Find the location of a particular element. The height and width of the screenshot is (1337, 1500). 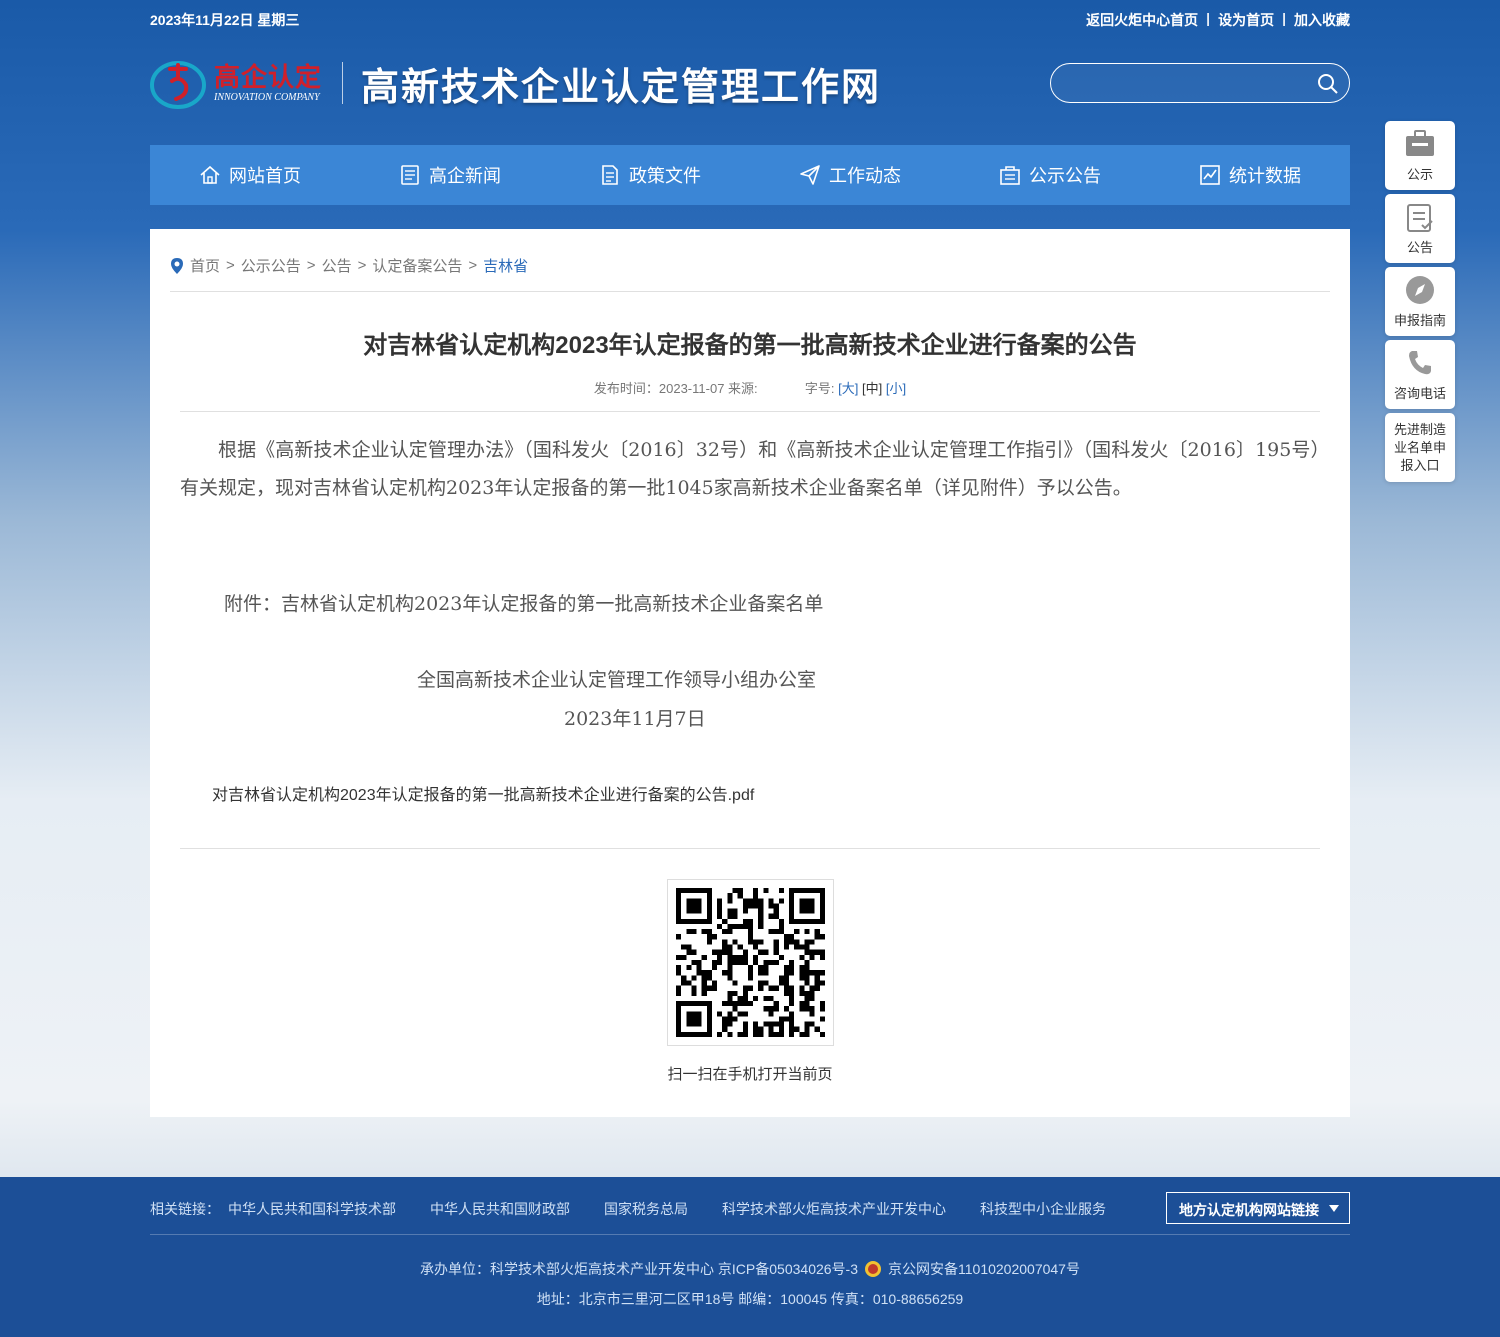

footer-link-mof: 中华人民共和国财政部 is located at coordinates (500, 1209).